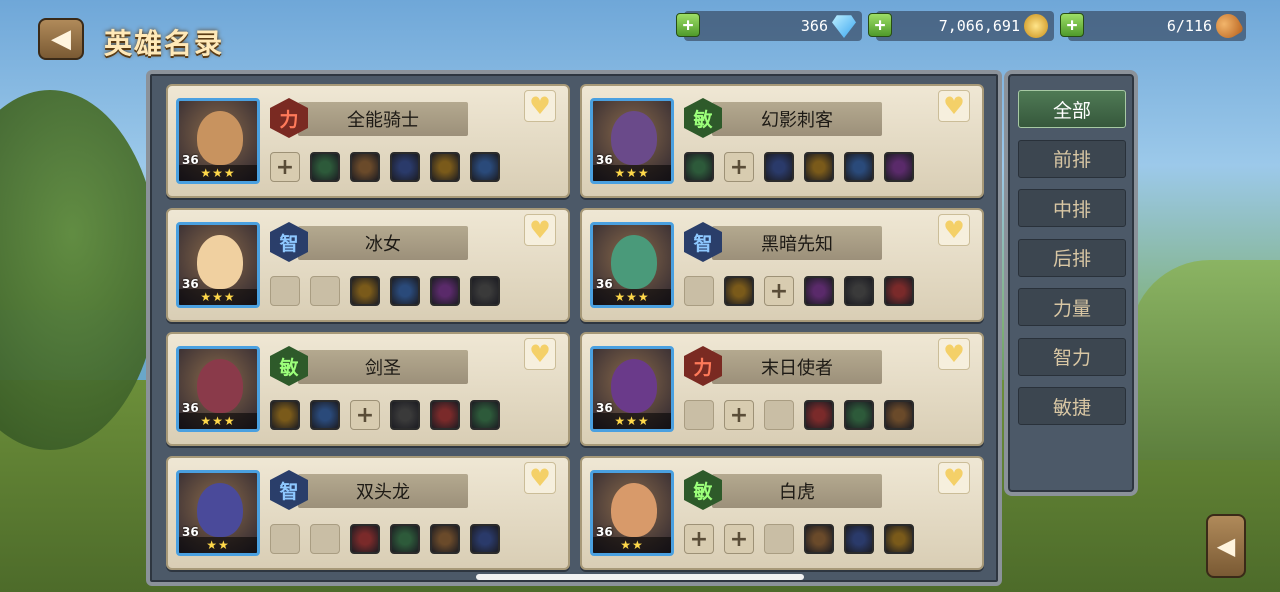 The image size is (1280, 592). I want to click on filter-button: 后排, so click(1072, 257).